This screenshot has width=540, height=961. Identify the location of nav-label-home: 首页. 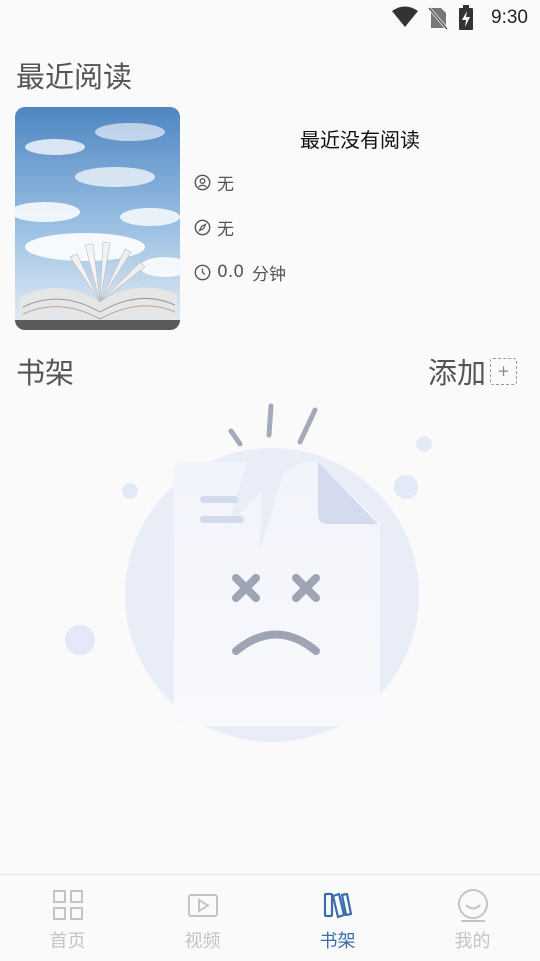
(67, 941).